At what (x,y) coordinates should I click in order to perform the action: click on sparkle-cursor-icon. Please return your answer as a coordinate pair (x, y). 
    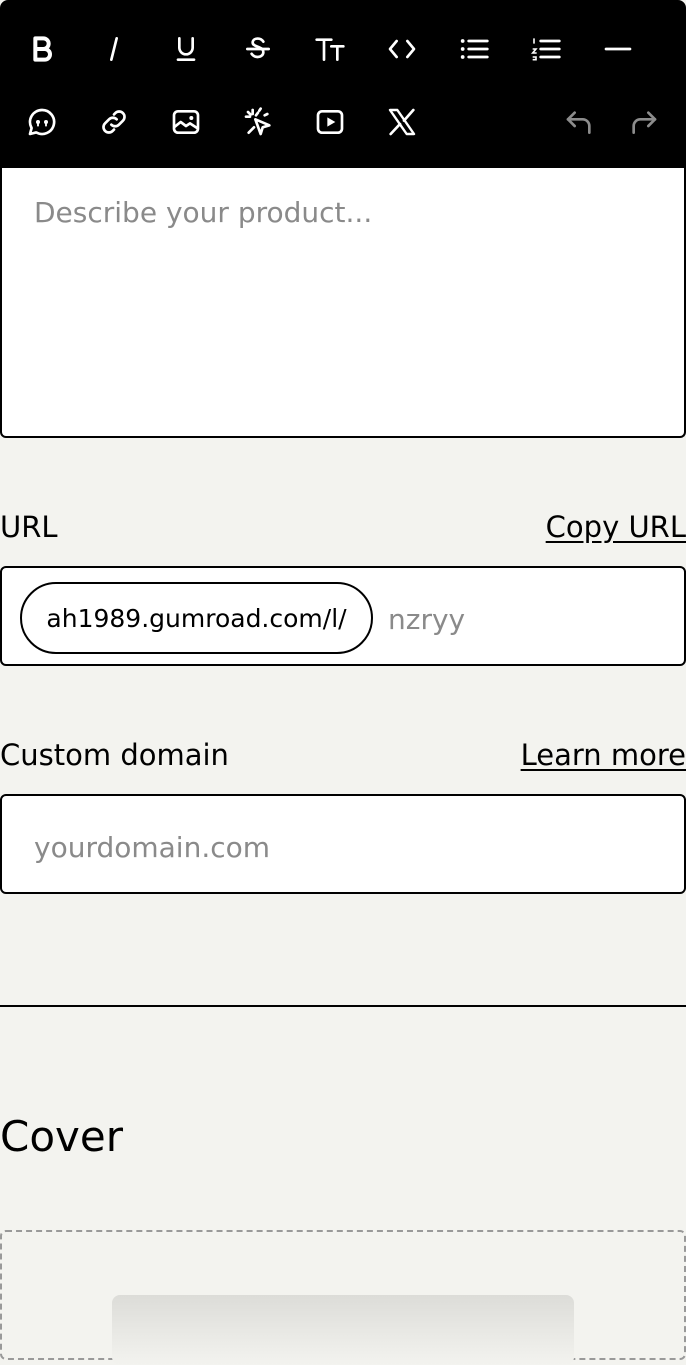
    Looking at the image, I should click on (258, 122).